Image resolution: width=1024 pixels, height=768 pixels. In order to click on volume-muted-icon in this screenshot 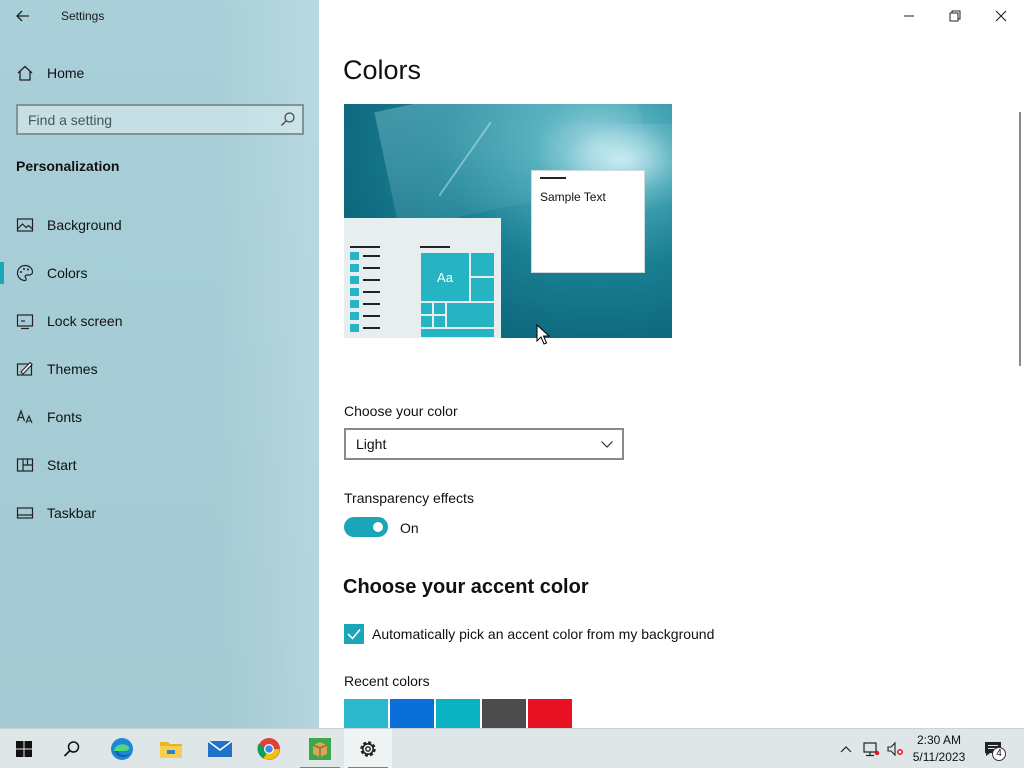, I will do `click(895, 749)`.